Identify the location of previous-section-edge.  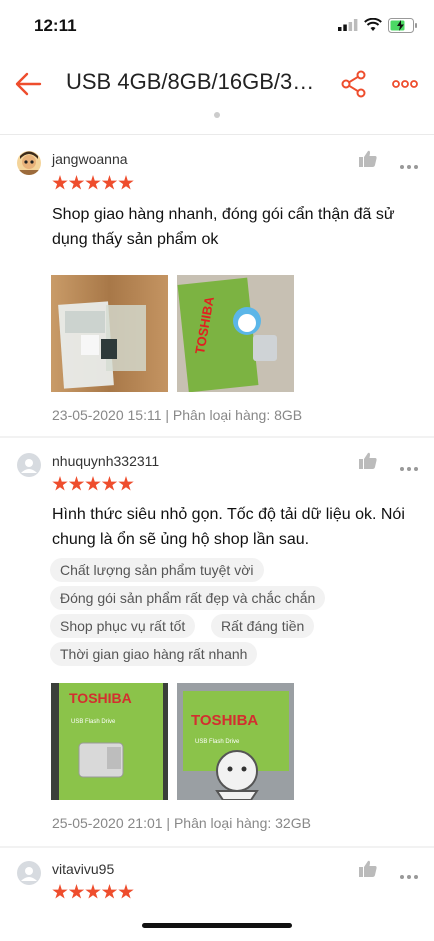
(217, 123).